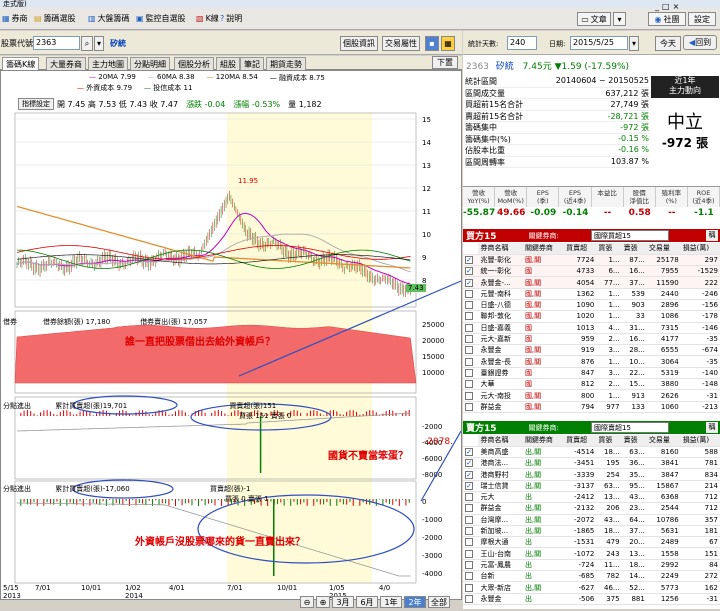 The image size is (720, 611). Describe the element at coordinates (522, 43) in the screenshot. I see `stat-days-select: 240` at that location.